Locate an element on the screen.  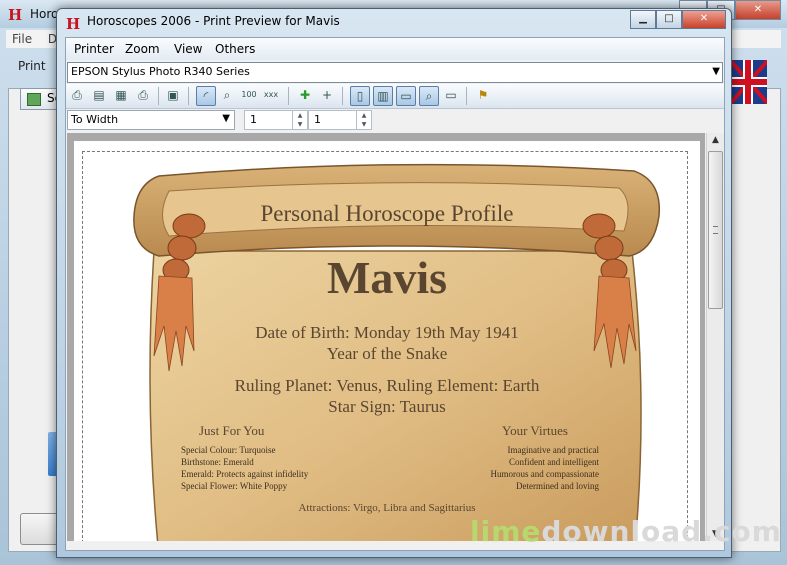
zoom-in-icon: ✚ is located at coordinates (305, 95).